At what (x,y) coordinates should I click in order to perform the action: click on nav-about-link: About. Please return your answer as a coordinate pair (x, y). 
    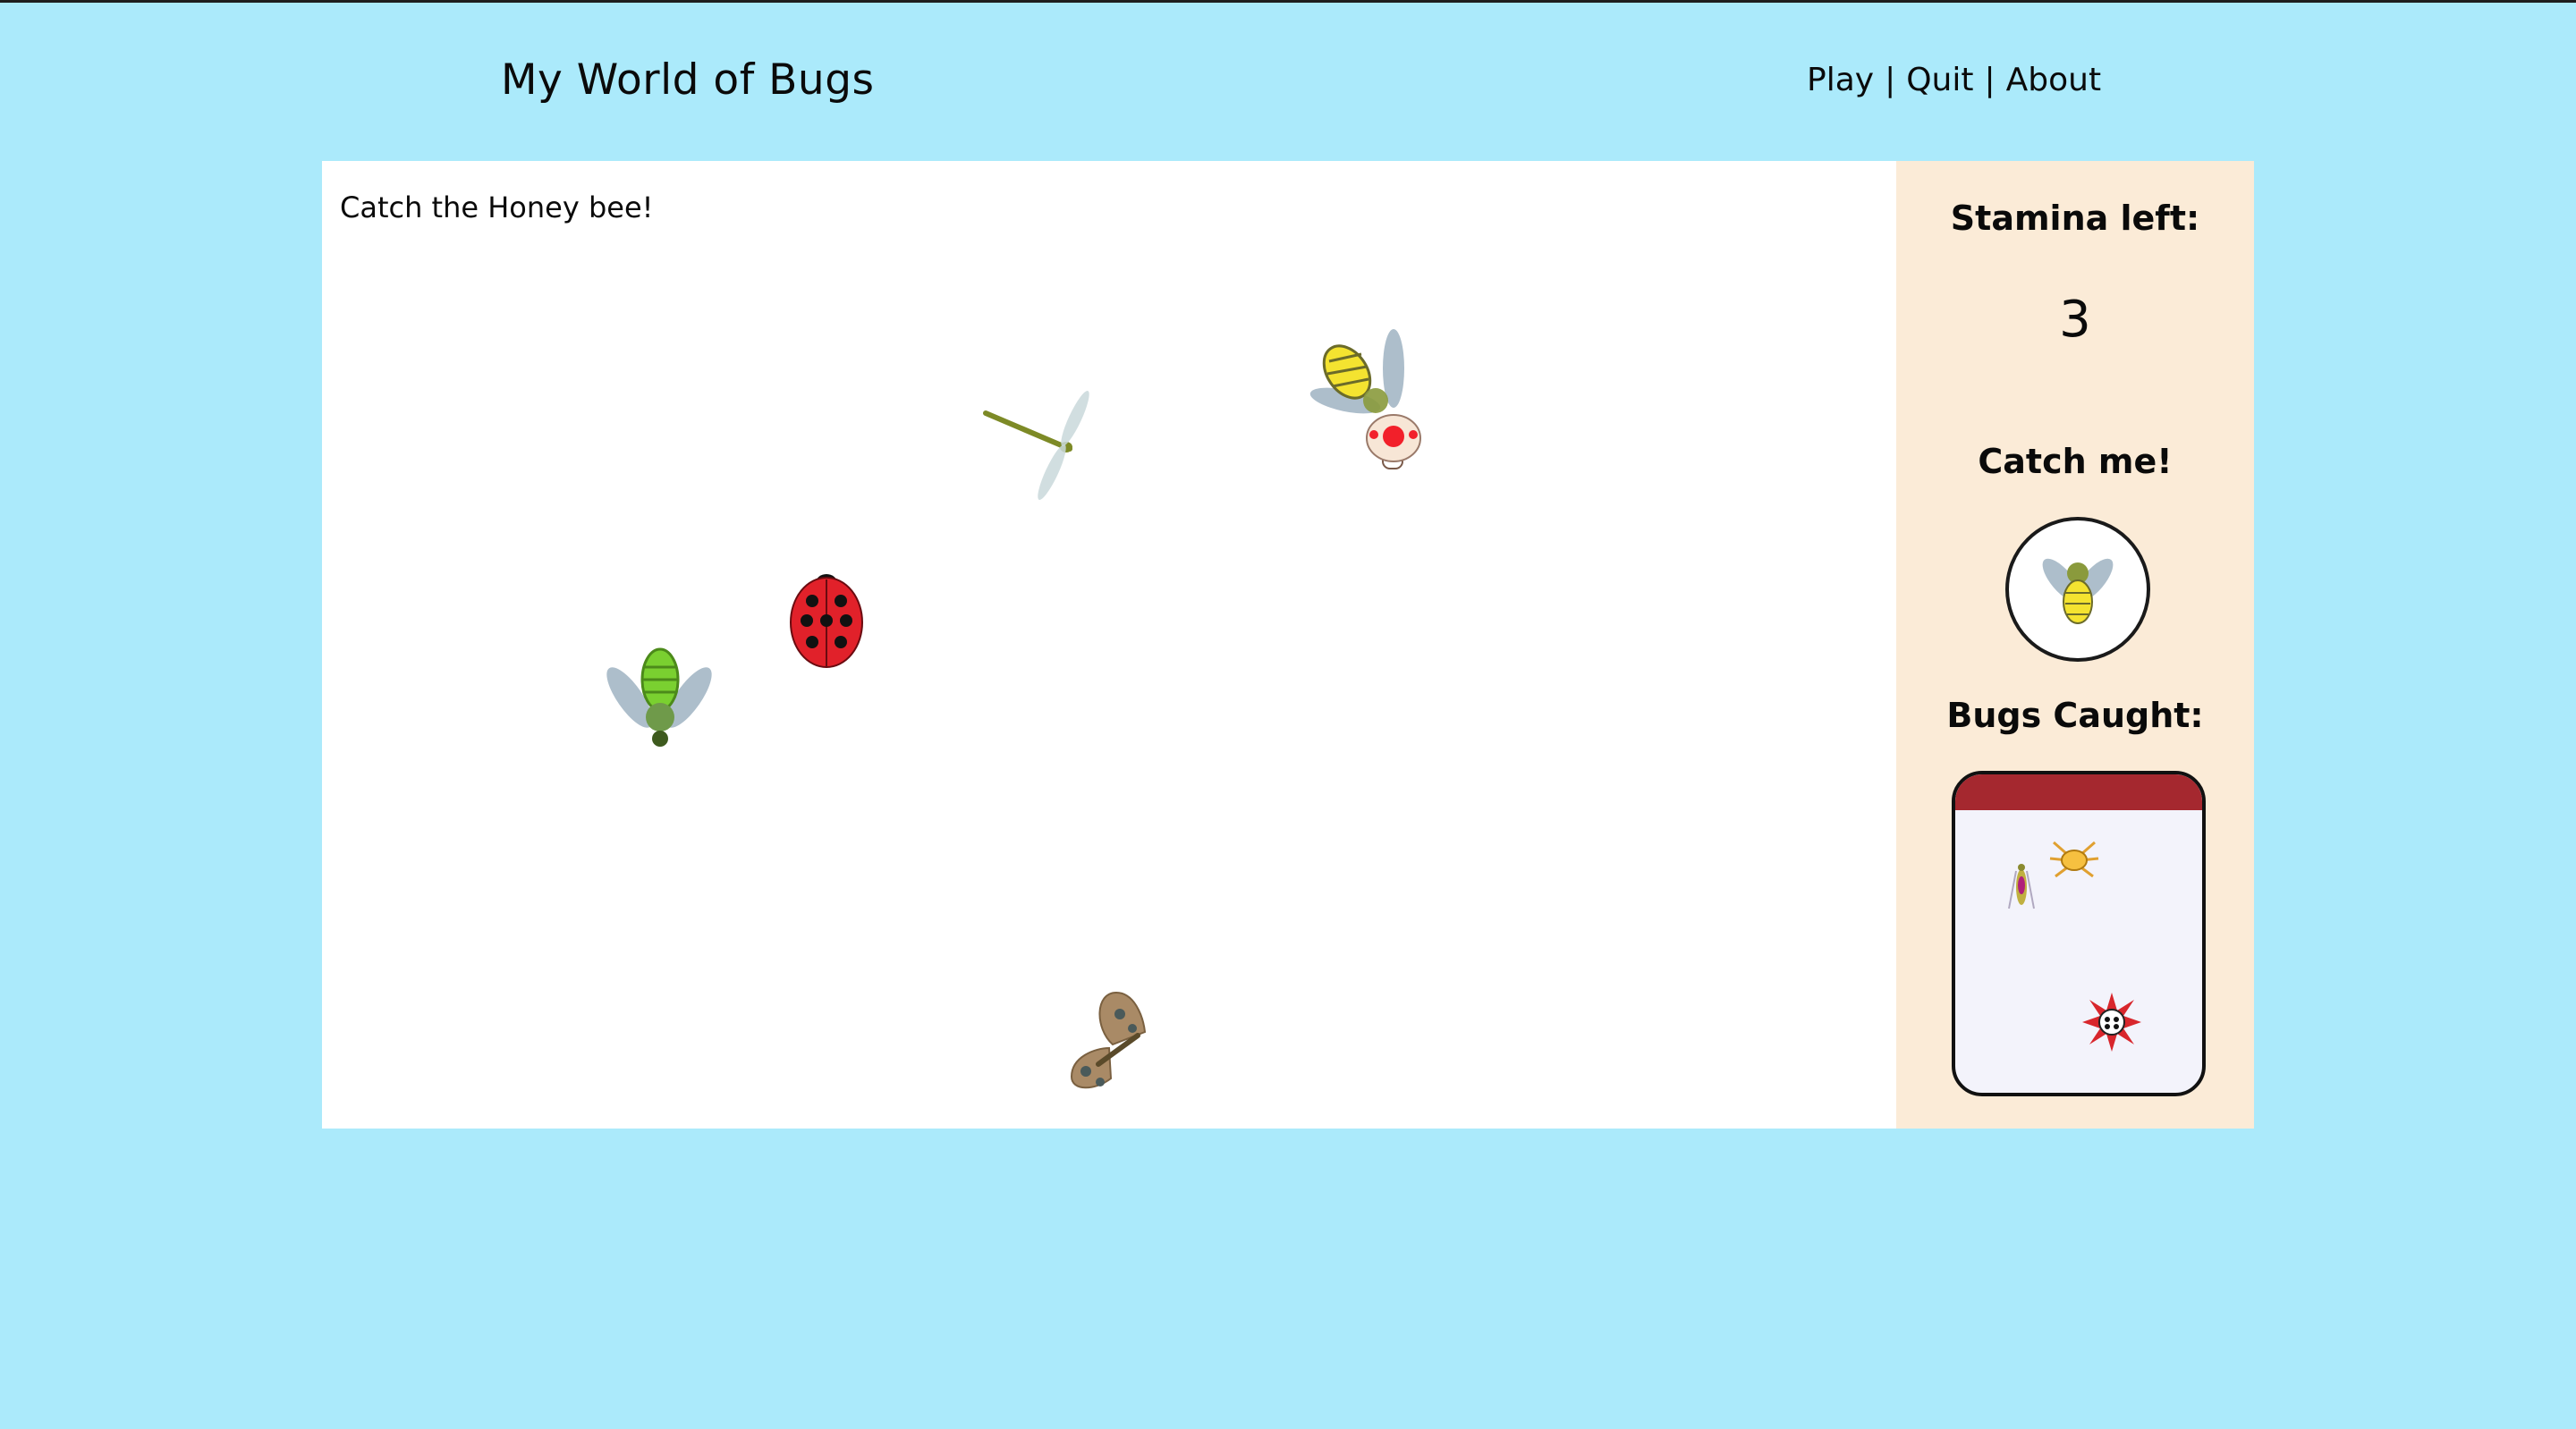
    Looking at the image, I should click on (2053, 80).